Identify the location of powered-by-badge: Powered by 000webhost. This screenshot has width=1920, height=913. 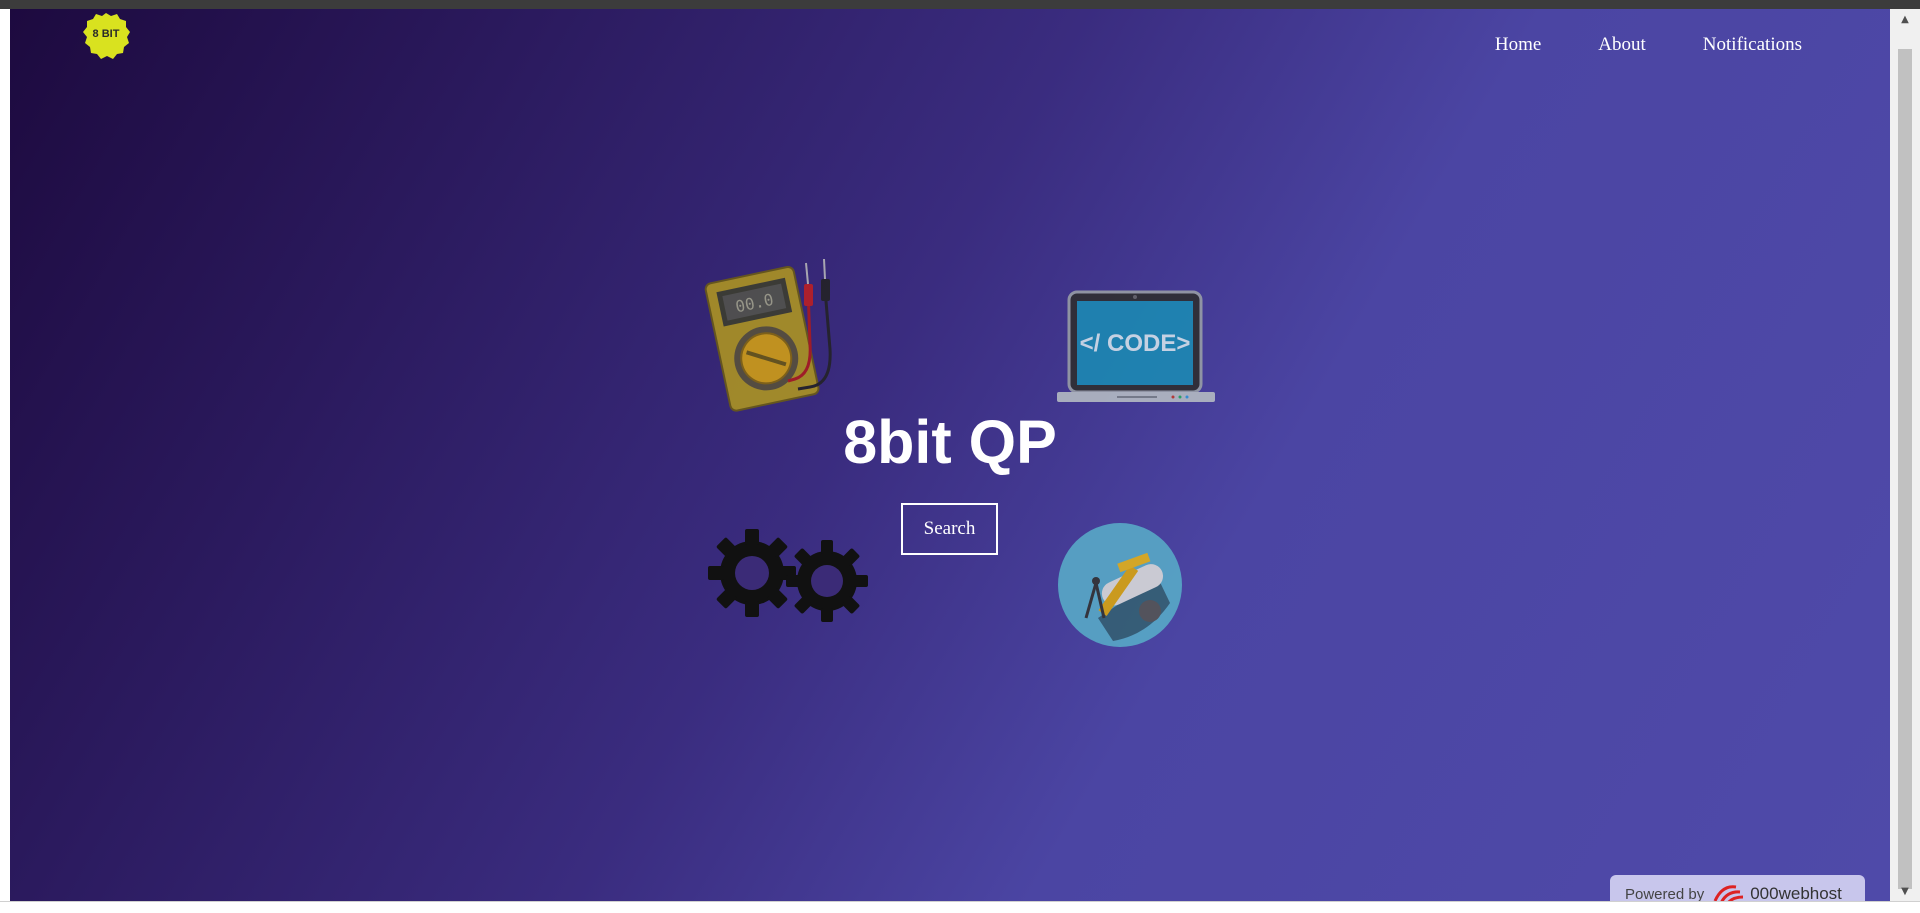
(1737, 888).